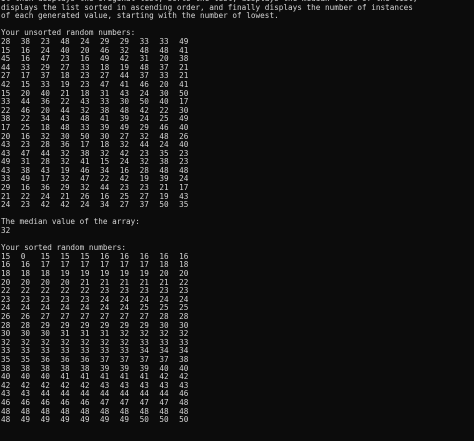  Describe the element at coordinates (237, 412) in the screenshot. I see `number-row: 48 48 48 48 48 48 48 48 48 48` at that location.